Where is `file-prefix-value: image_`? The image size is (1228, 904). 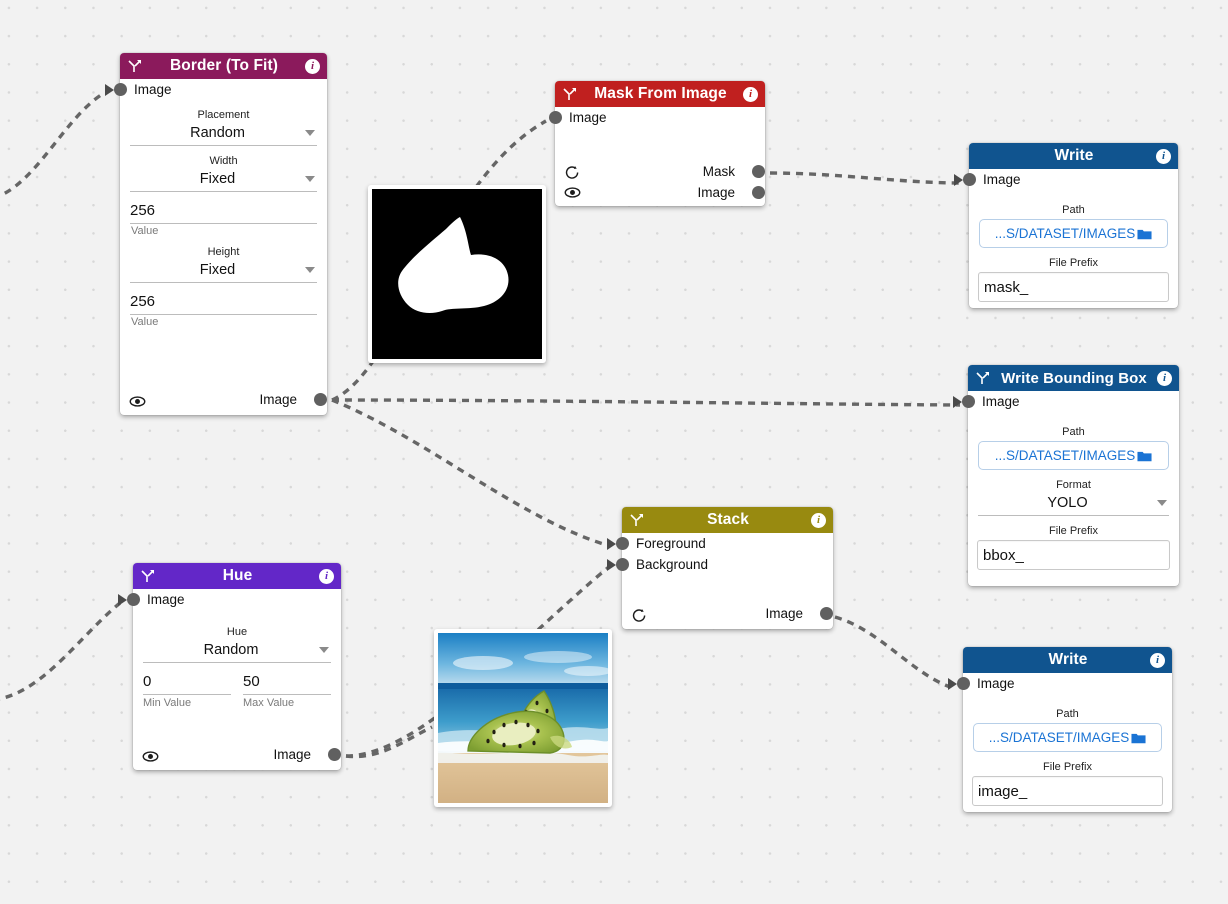
file-prefix-value: image_ is located at coordinates (1003, 791).